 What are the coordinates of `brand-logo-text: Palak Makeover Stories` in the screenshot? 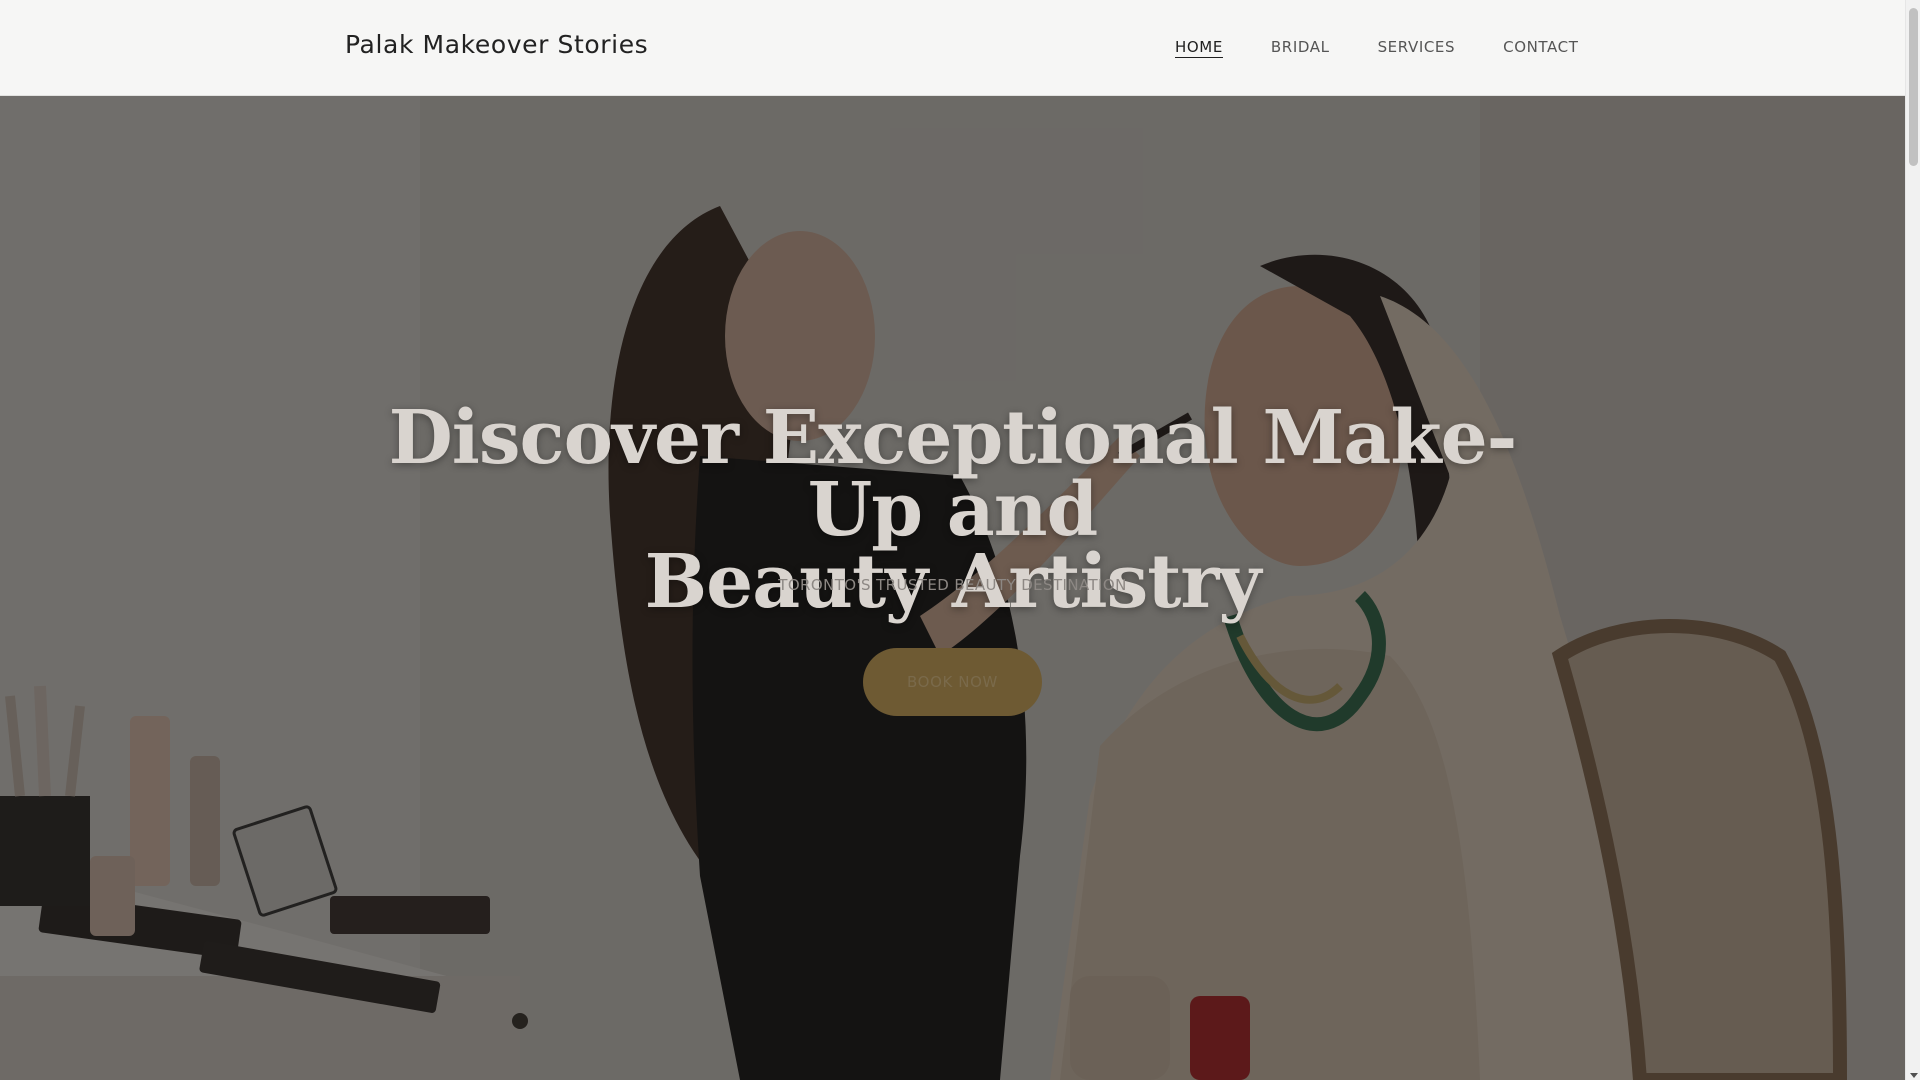 It's located at (496, 44).